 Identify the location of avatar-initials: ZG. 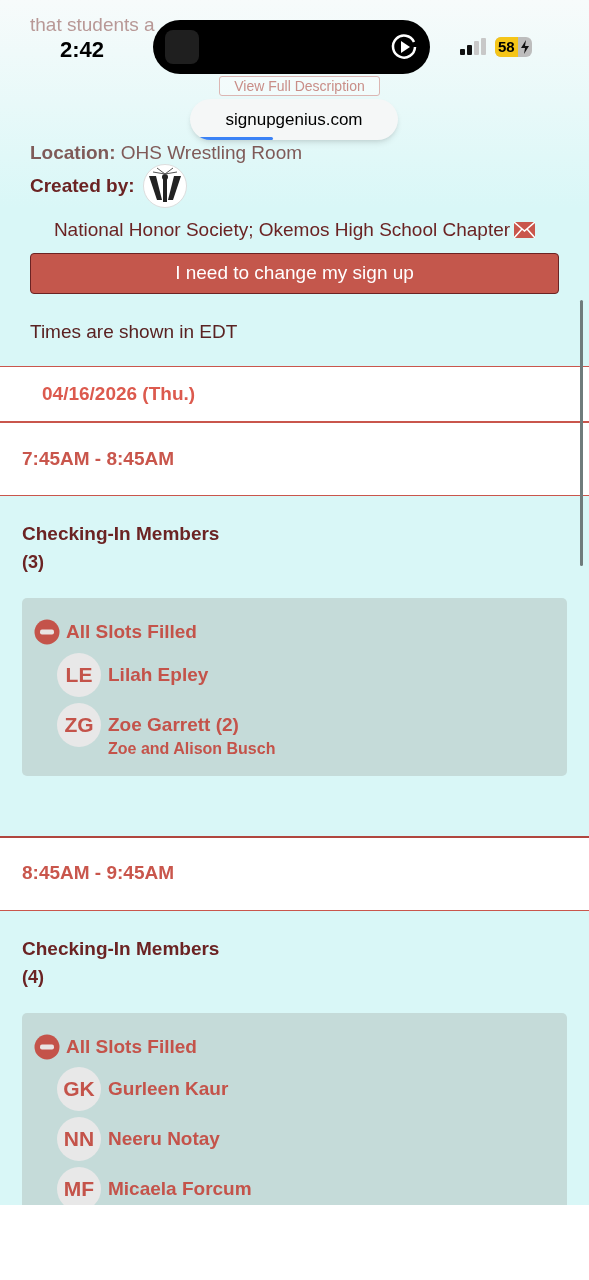
(79, 724).